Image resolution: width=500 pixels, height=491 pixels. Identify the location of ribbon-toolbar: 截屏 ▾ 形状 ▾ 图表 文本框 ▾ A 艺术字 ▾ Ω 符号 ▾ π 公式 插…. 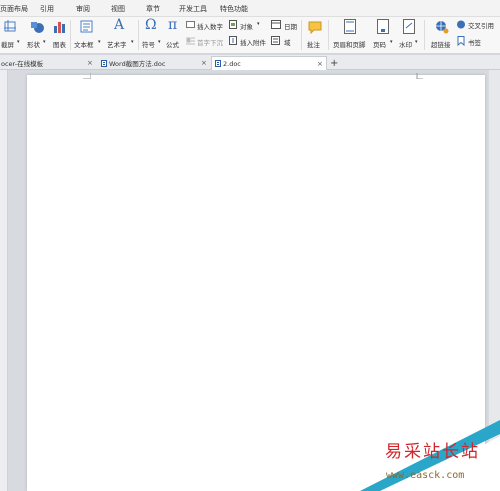
(250, 35).